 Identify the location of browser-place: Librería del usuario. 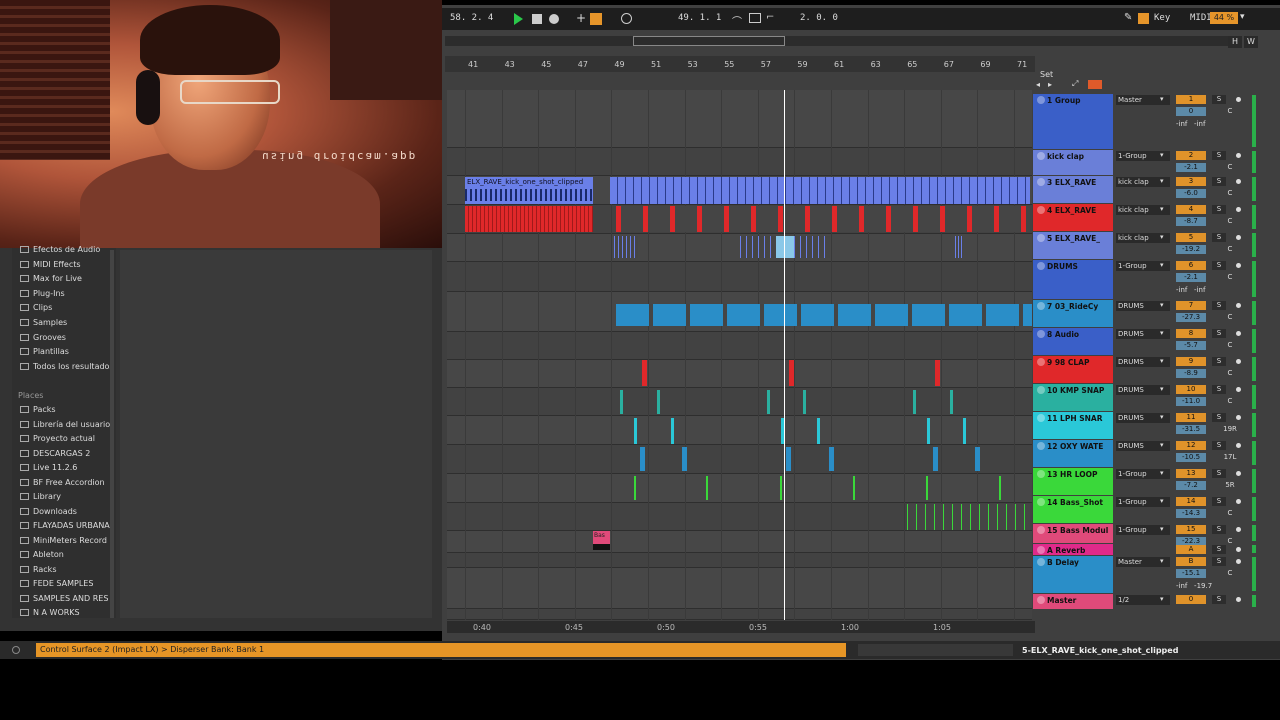
(65, 424).